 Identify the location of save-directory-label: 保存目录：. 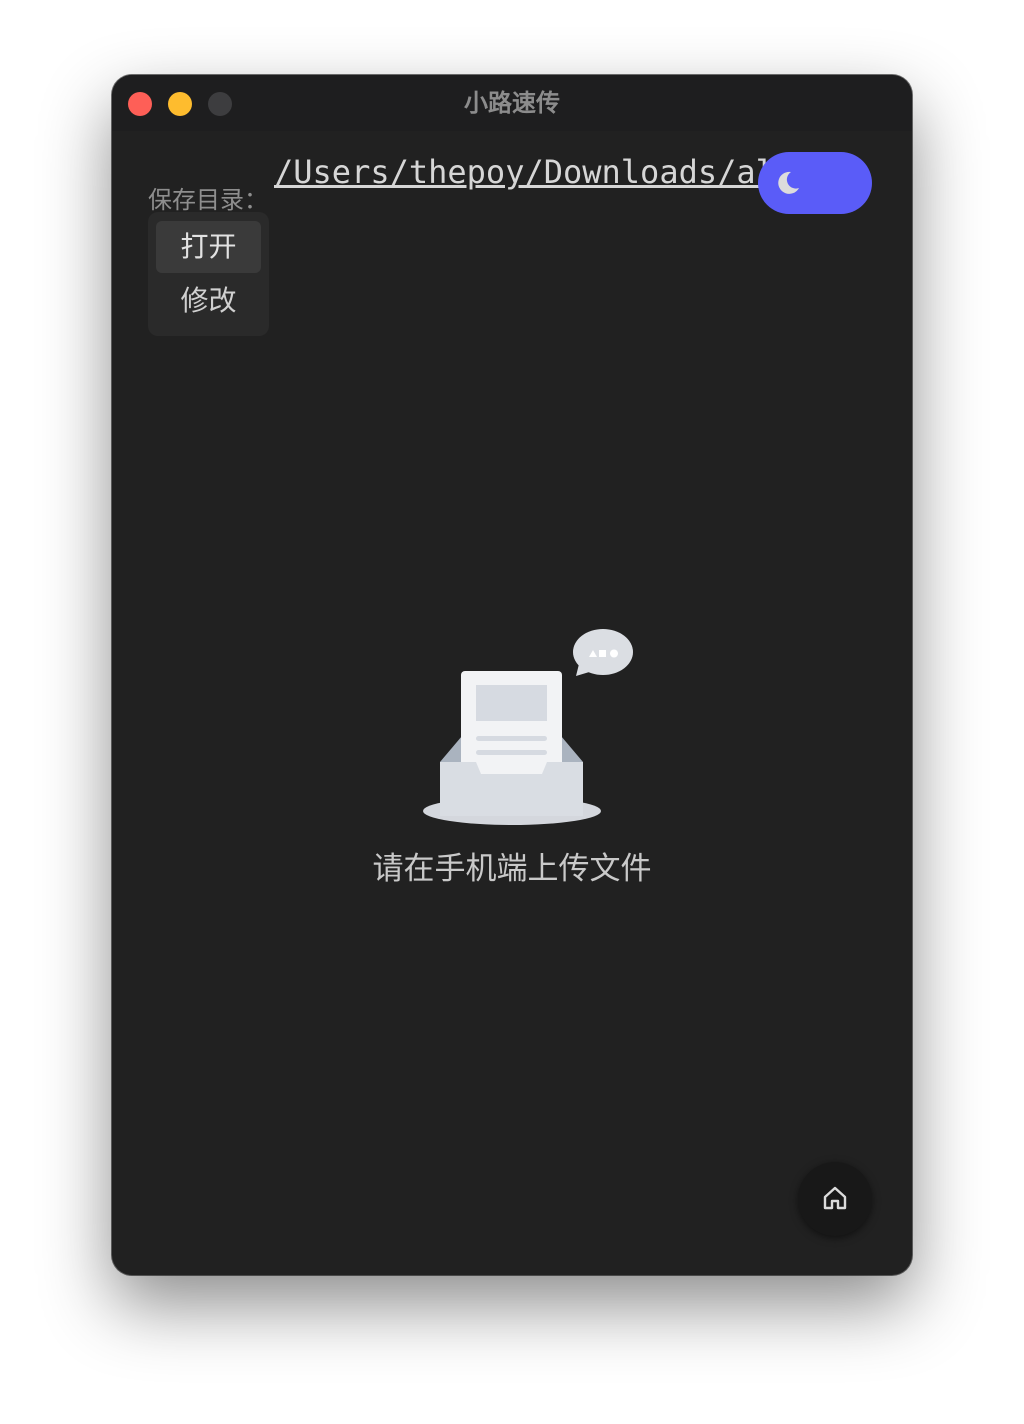
(208, 200).